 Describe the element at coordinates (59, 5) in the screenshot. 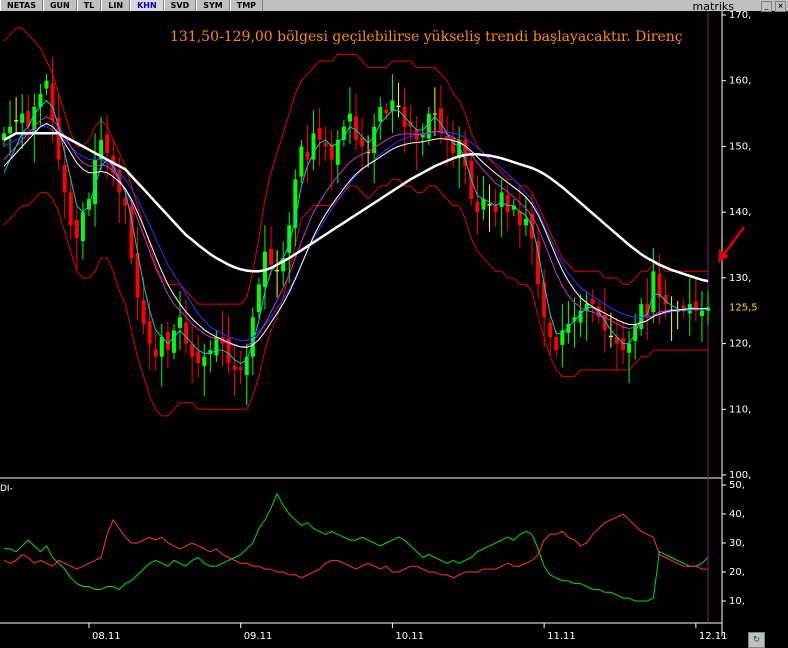

I see `toolbar-button-gun: GUN` at that location.